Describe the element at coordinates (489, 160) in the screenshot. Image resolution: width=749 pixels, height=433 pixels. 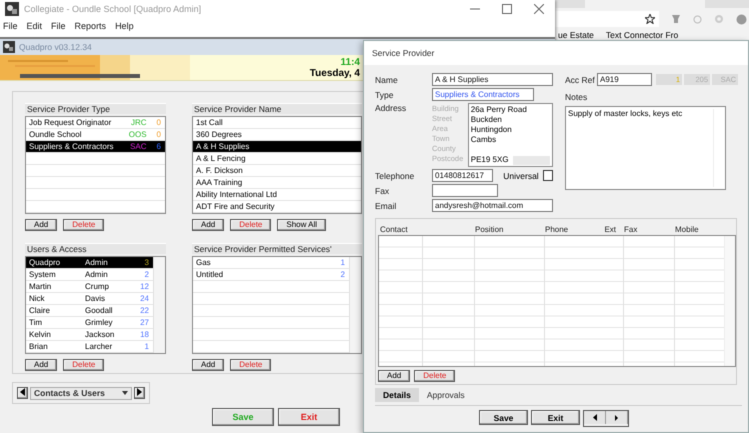
I see `postcode-text: PE19 5XG` at that location.